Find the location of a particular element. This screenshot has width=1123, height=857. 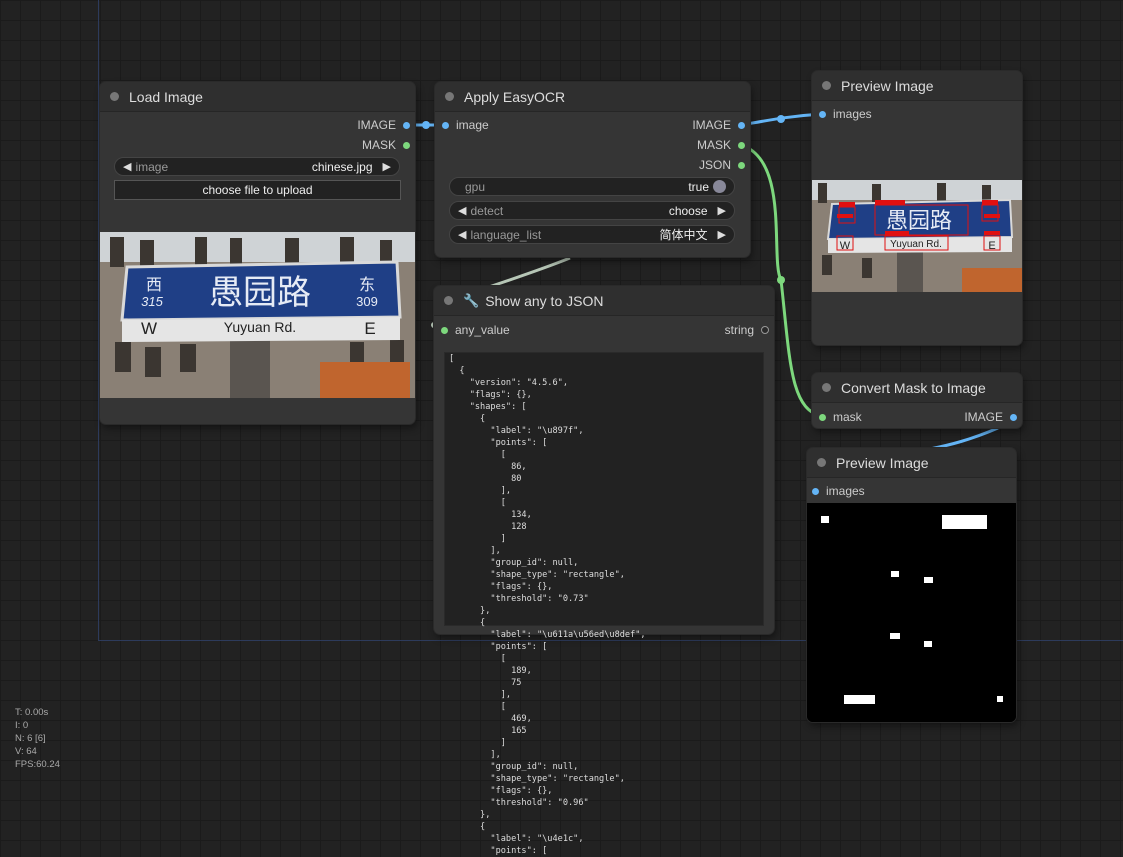

sign-west-number: 315 is located at coordinates (152, 301).